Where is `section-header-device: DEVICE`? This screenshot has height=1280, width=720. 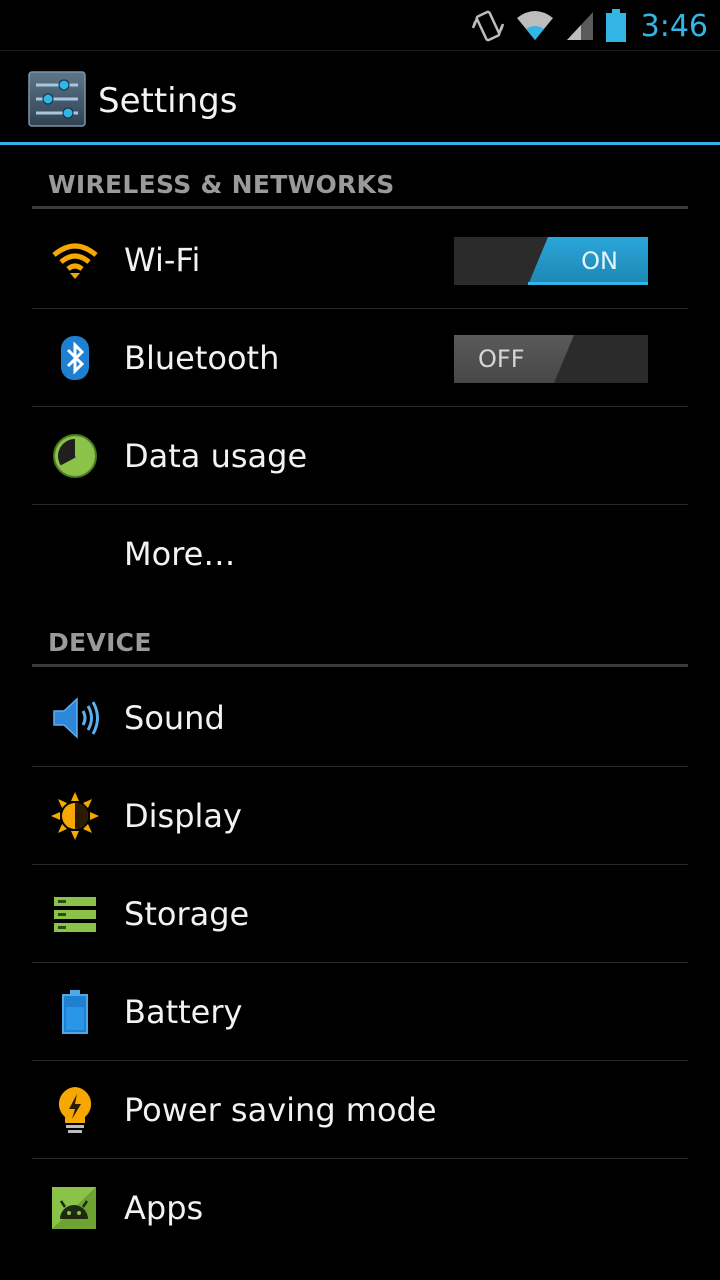 section-header-device: DEVICE is located at coordinates (360, 640).